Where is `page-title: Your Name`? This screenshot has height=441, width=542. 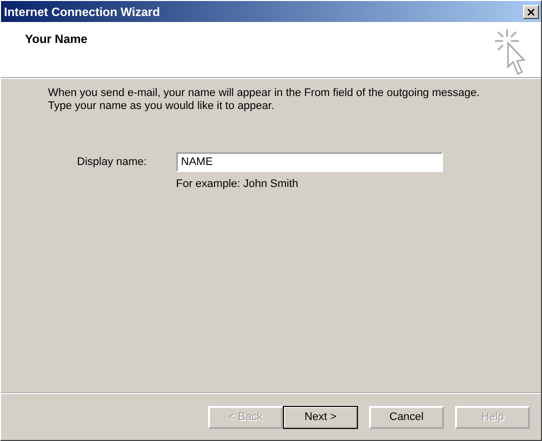 page-title: Your Name is located at coordinates (56, 39).